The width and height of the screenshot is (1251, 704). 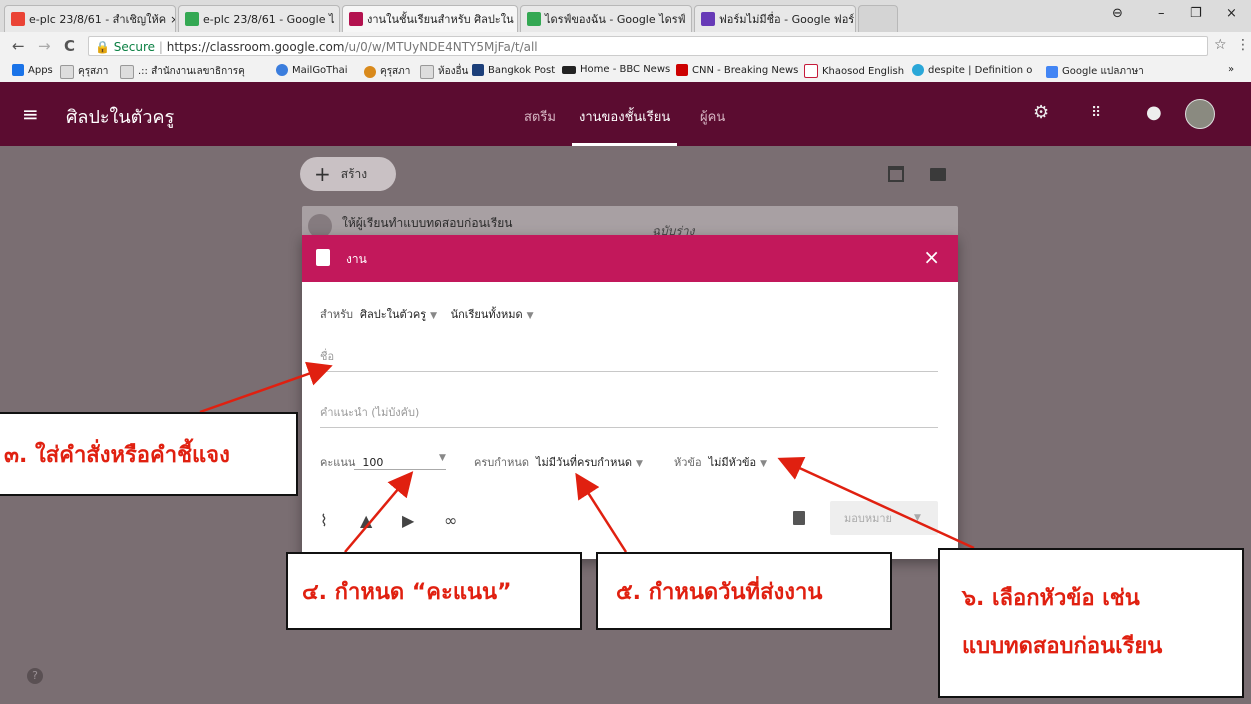 What do you see at coordinates (393, 314) in the screenshot?
I see `class-select: ศิลปะในตัวครู` at bounding box center [393, 314].